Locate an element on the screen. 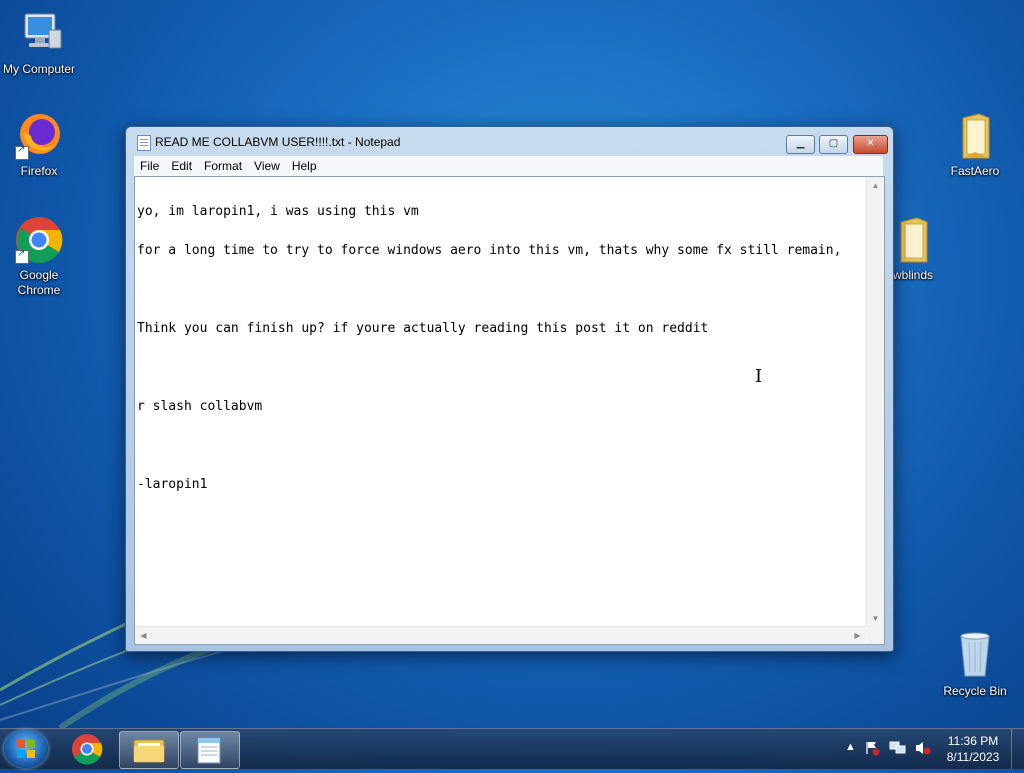 The width and height of the screenshot is (1024, 773). scroll-right-icon: ▶ is located at coordinates (857, 635).